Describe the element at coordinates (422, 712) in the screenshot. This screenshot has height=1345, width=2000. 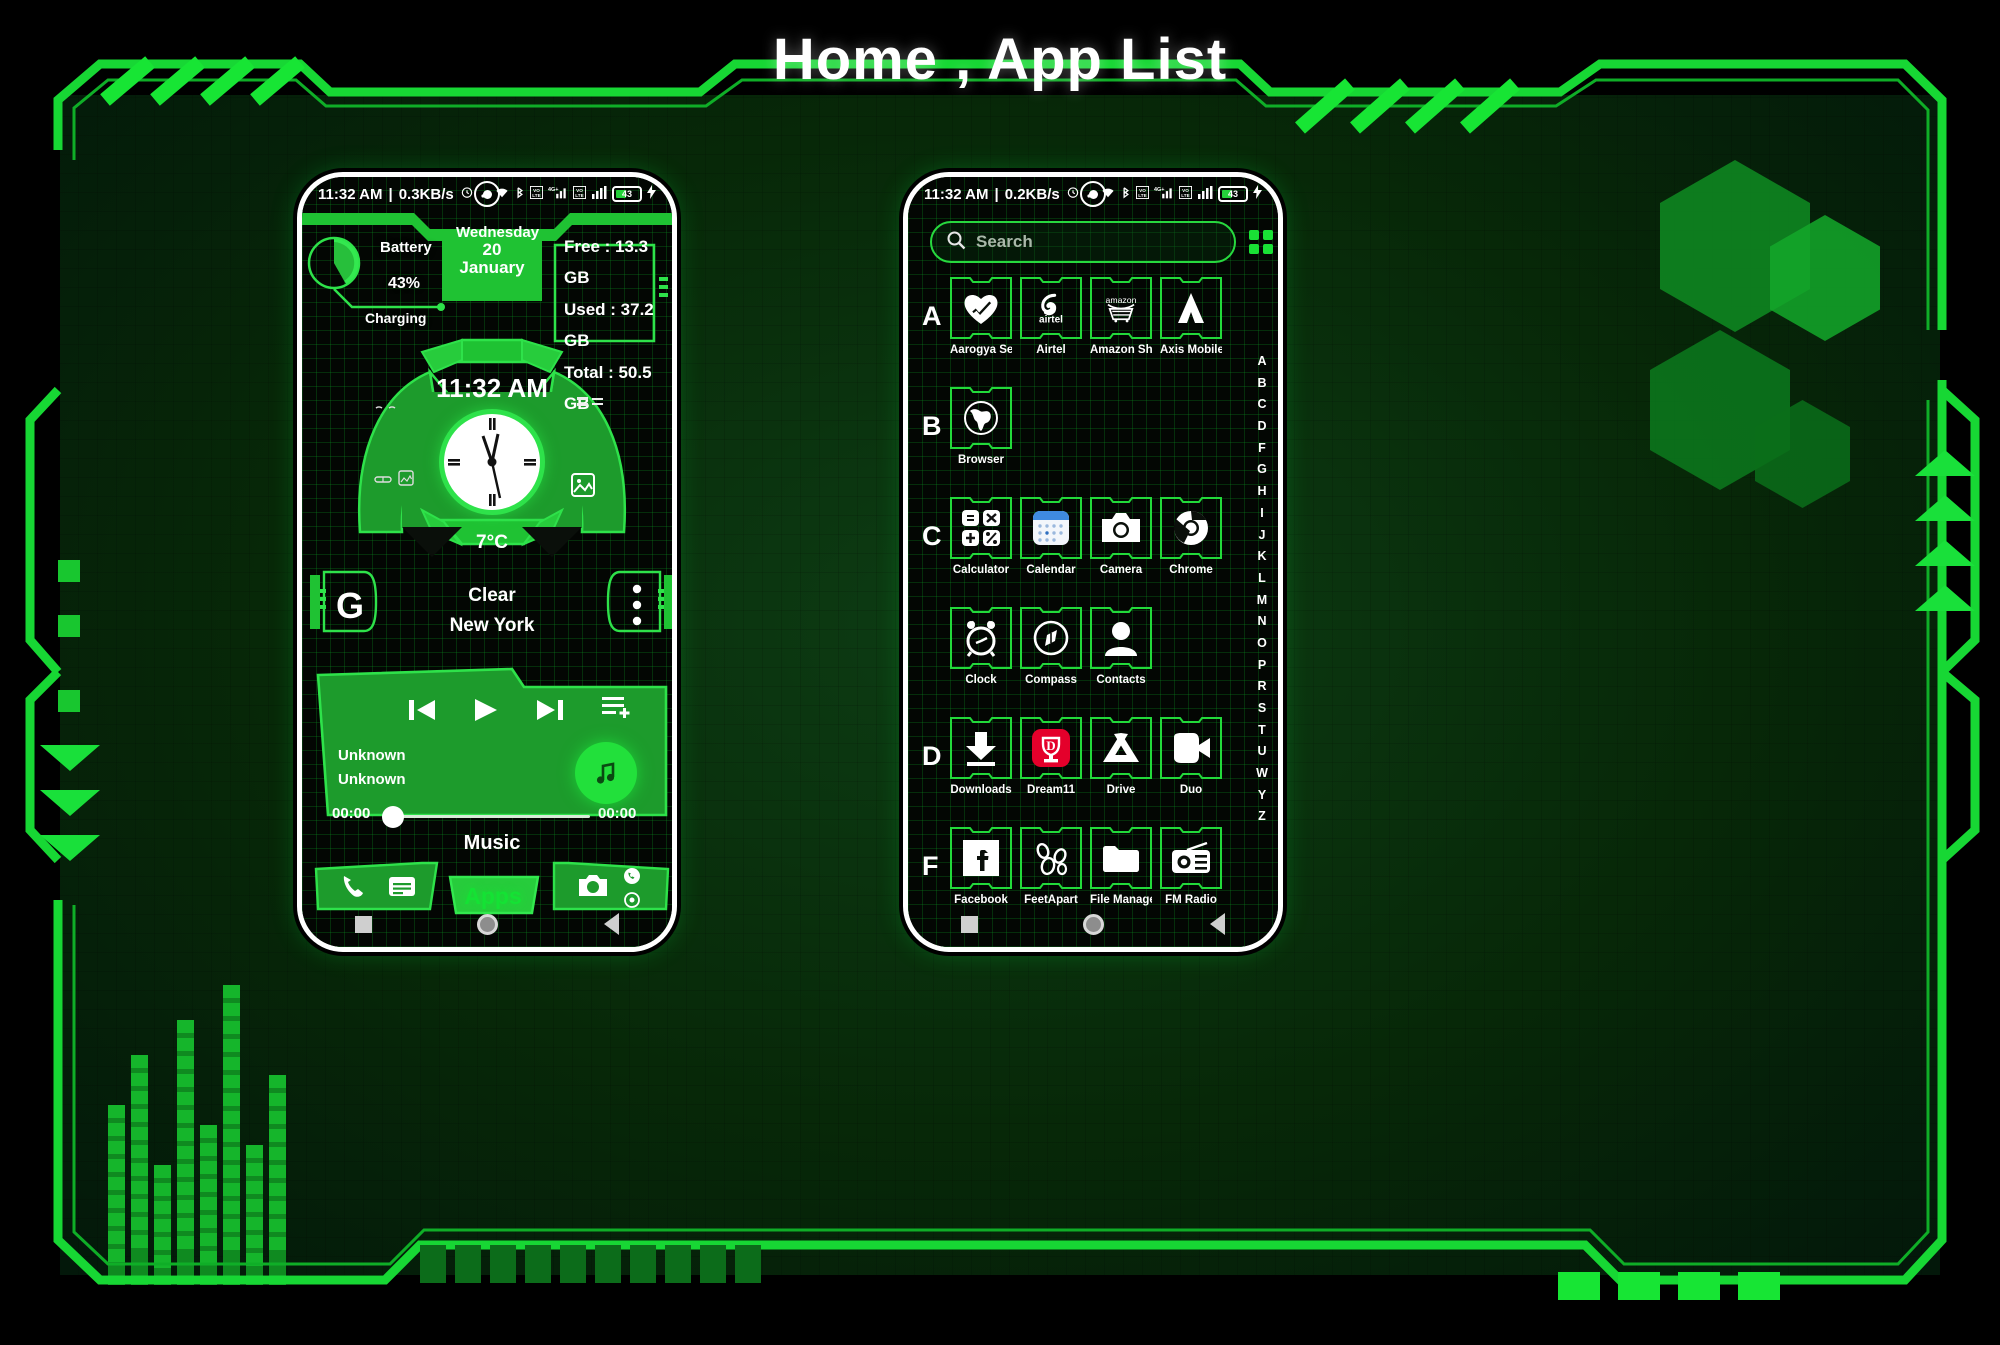
I see `skip-previous-icon` at that location.